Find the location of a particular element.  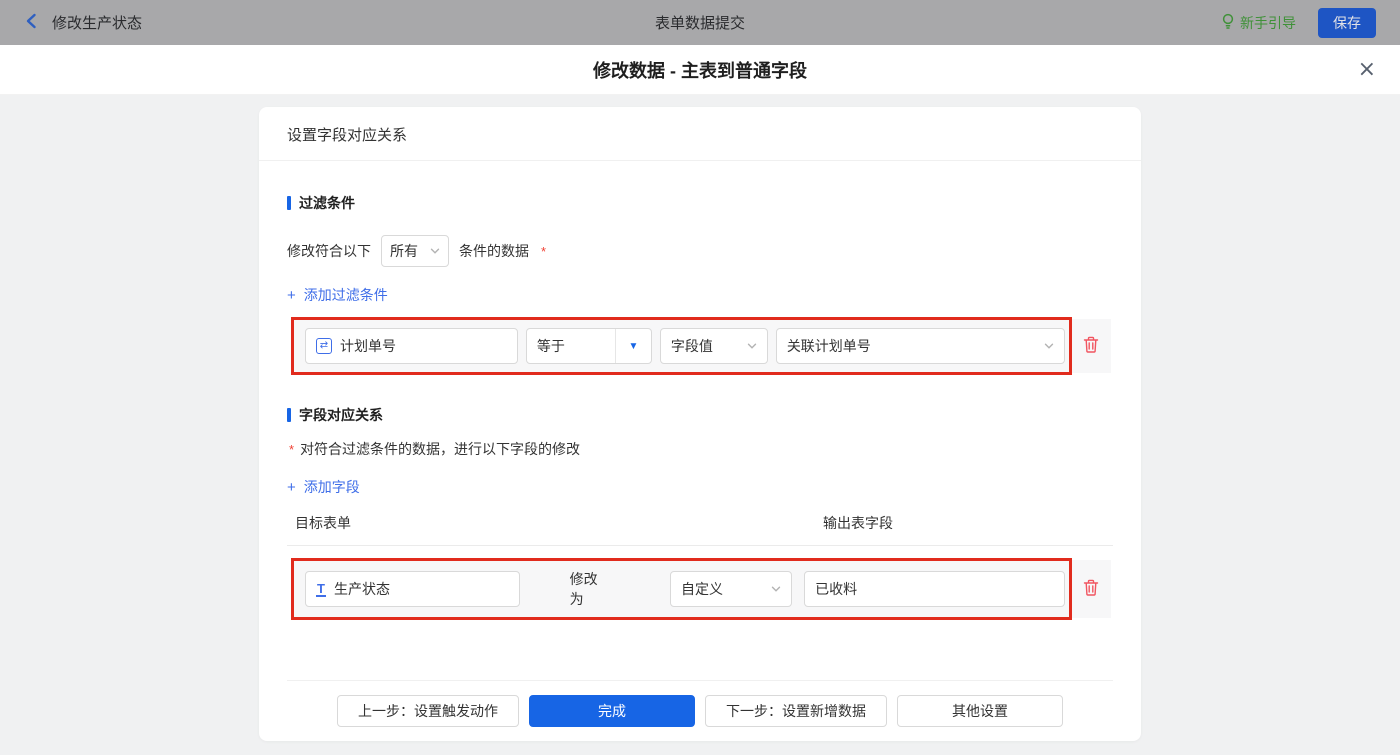

output-field-header: 输出表字段 is located at coordinates (858, 523).